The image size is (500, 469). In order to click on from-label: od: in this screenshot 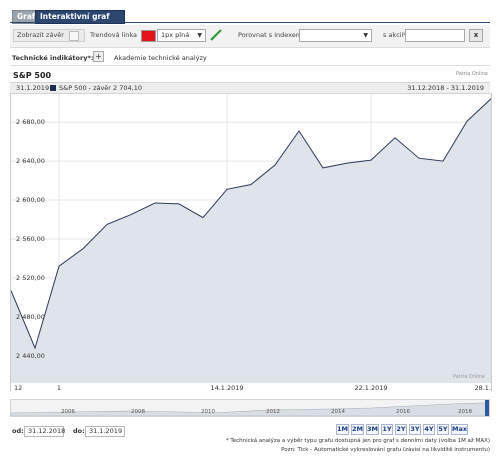, I will do `click(18, 431)`.